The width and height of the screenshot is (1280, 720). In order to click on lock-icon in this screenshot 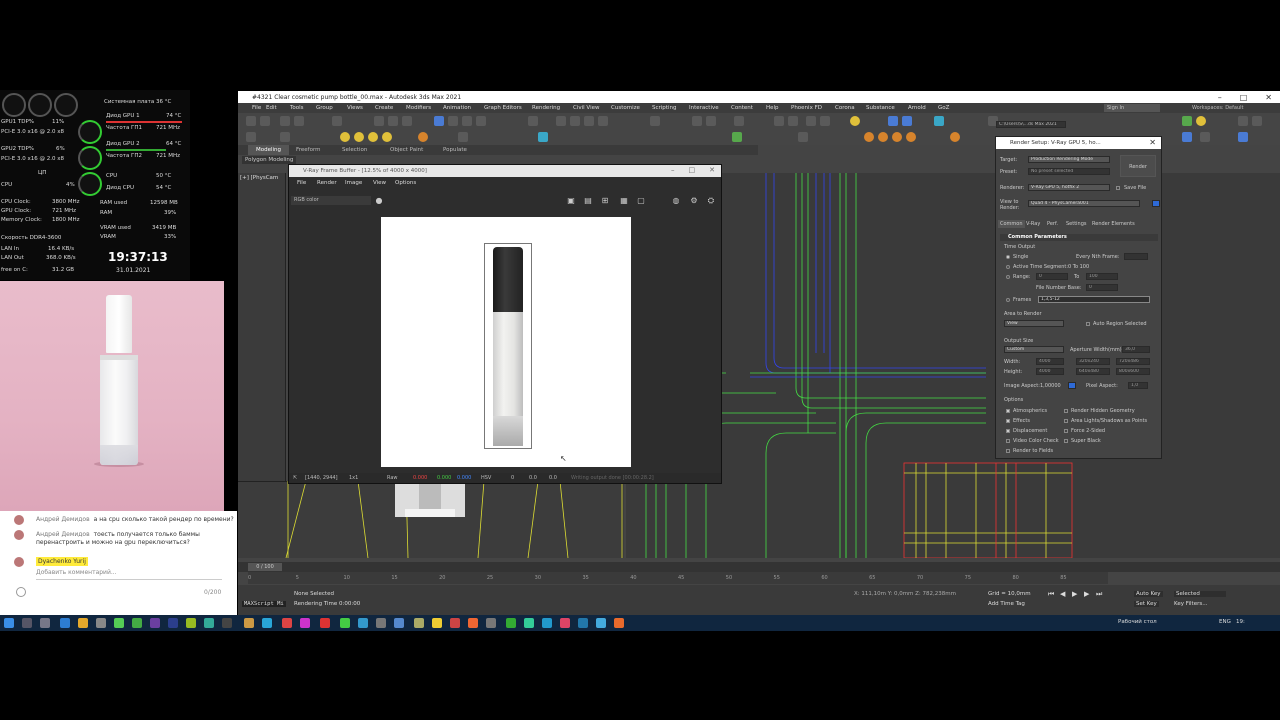, I will do `click(1156, 203)`.